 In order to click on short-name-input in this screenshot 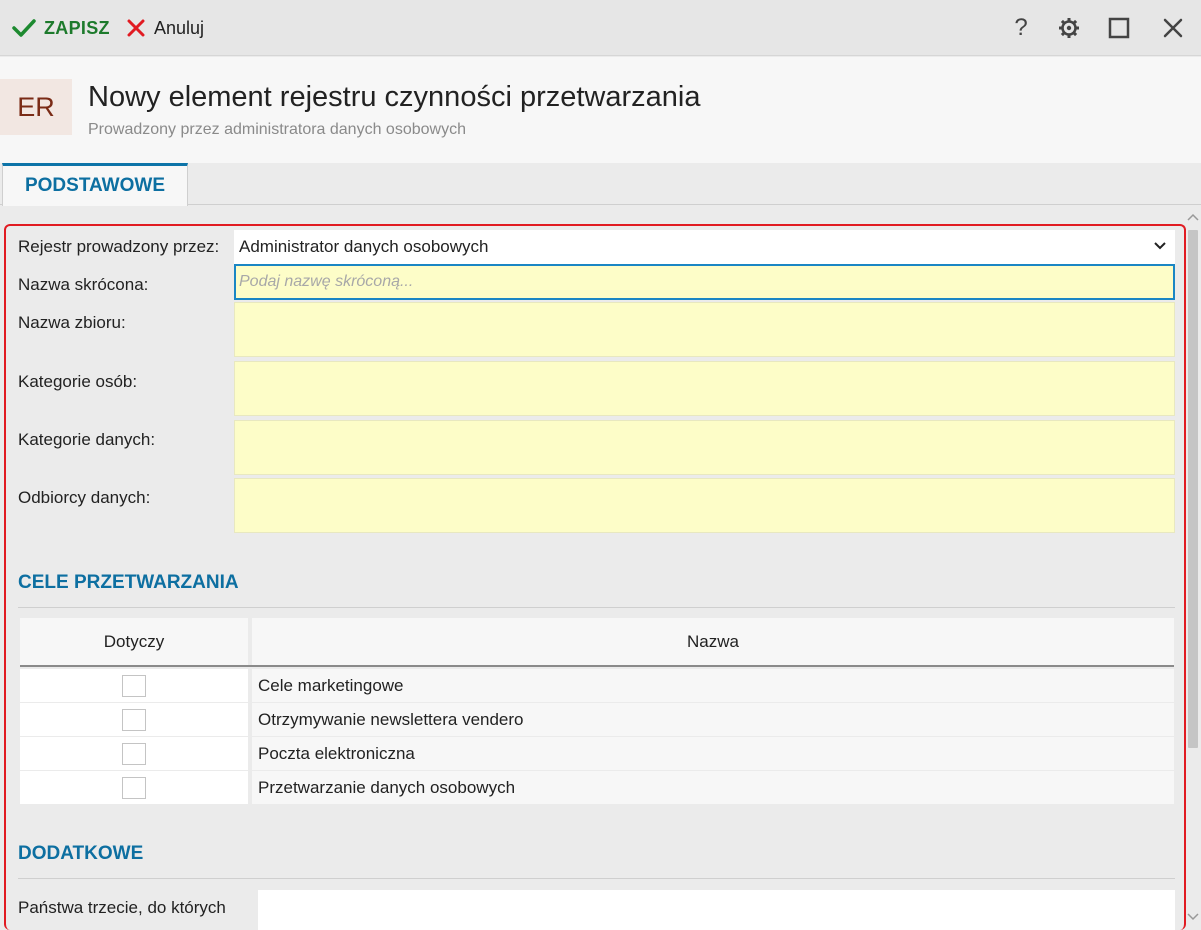, I will do `click(704, 282)`.